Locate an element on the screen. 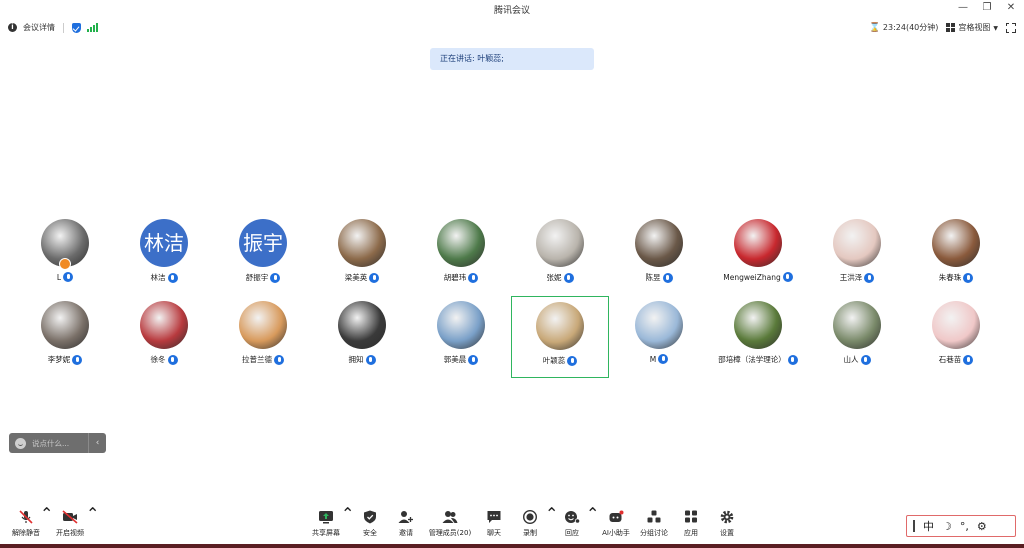 The height and width of the screenshot is (548, 1024). restore-icon: ❐ is located at coordinates (987, 8).